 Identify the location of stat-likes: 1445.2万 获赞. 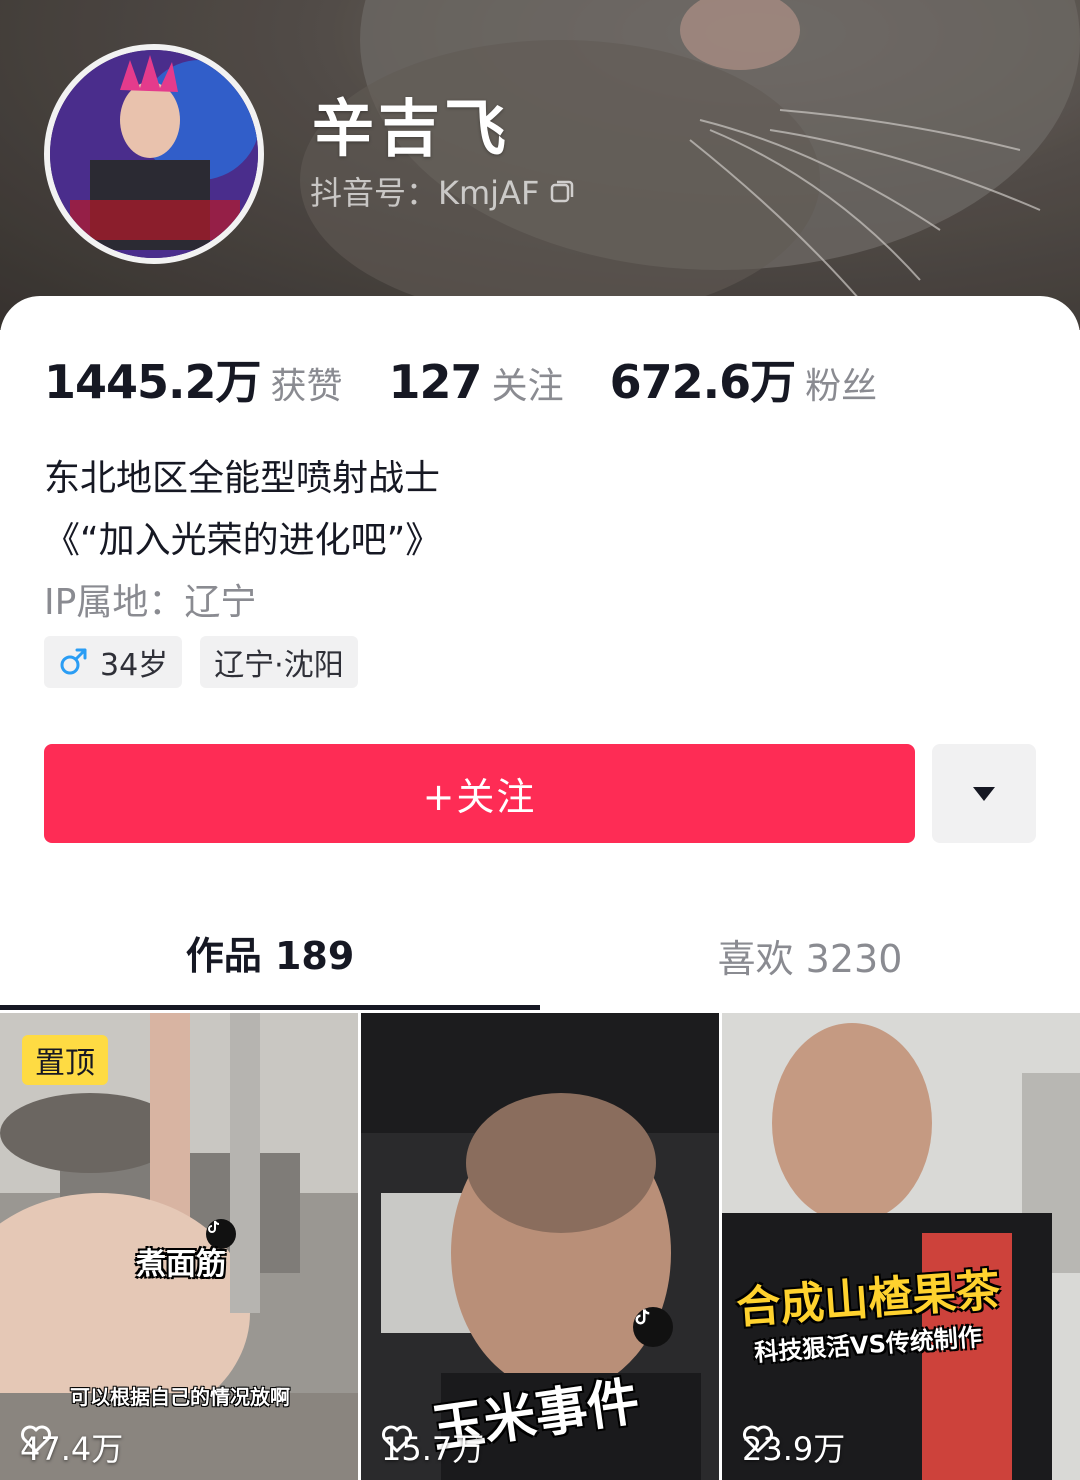
(193, 379).